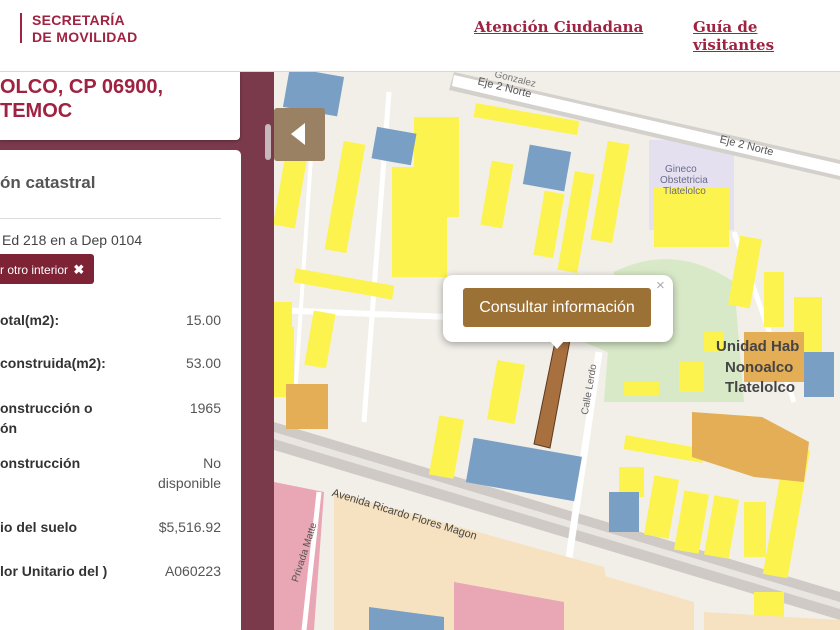 The image size is (840, 630). Describe the element at coordinates (684, 180) in the screenshot. I see `map-label-obstetricia: Obstetricia` at that location.